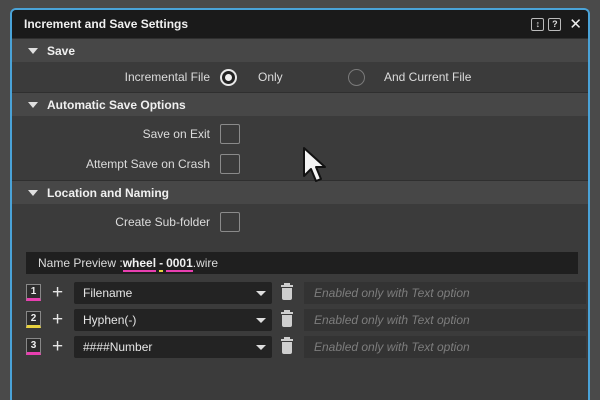 The image size is (600, 400). What do you see at coordinates (538, 24) in the screenshot?
I see `dock-icon: ↕` at bounding box center [538, 24].